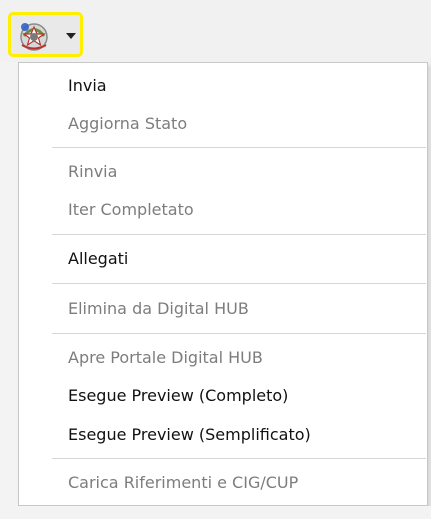 Image resolution: width=431 pixels, height=519 pixels. What do you see at coordinates (189, 435) in the screenshot?
I see `menu-item-preview-semplificato: Esegue Preview (Semplificato)` at bounding box center [189, 435].